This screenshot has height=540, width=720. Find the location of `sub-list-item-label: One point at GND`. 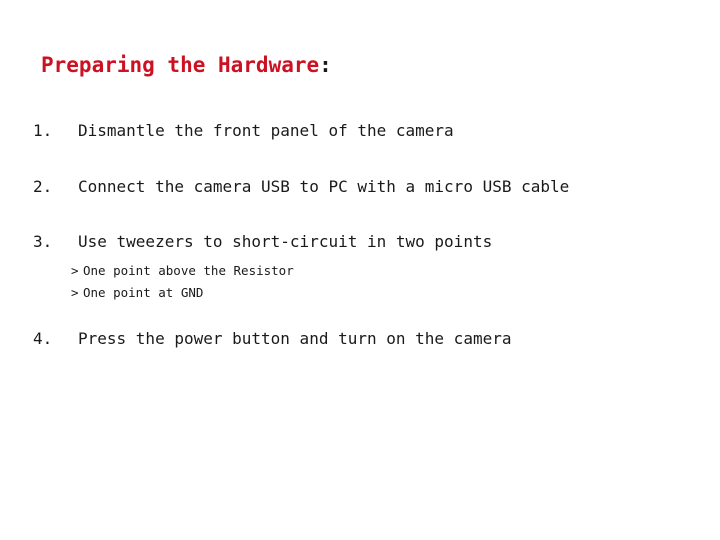

sub-list-item-label: One point at GND is located at coordinates (143, 292).